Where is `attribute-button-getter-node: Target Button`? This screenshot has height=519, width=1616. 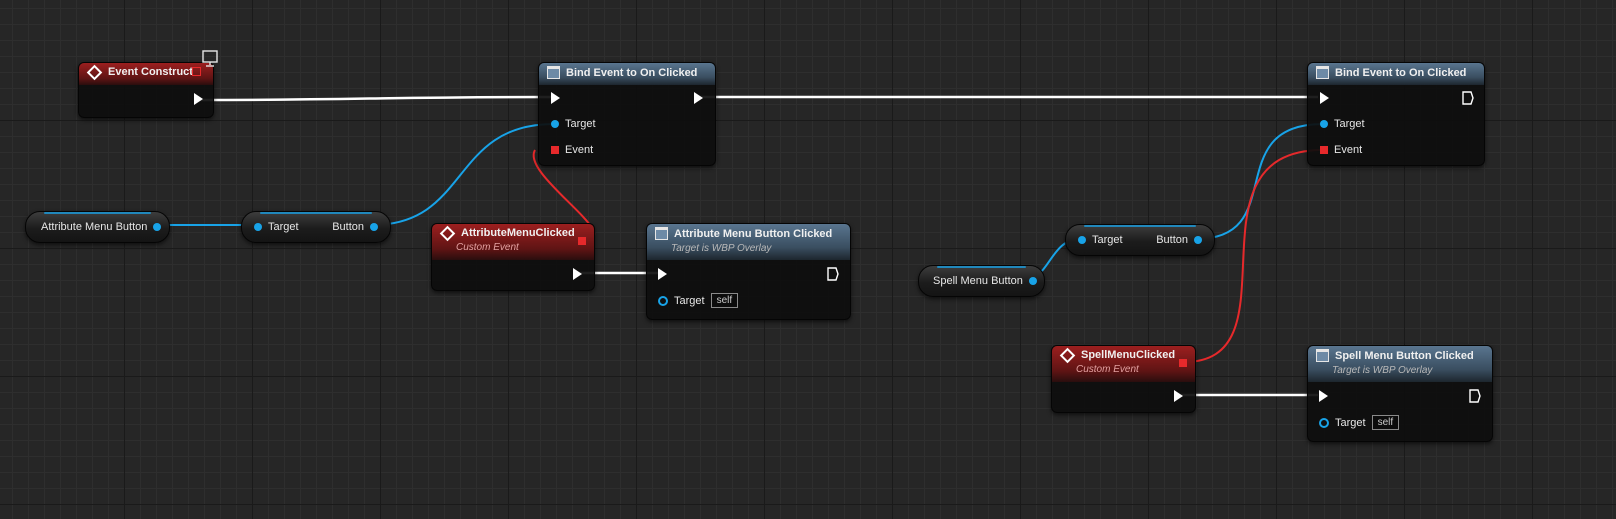 attribute-button-getter-node: Target Button is located at coordinates (316, 227).